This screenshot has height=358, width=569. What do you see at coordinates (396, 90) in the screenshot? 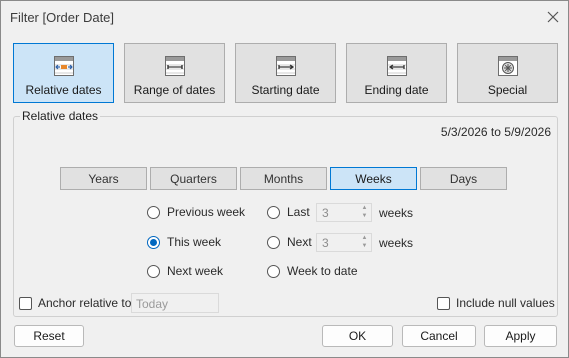
I see `ending-date-label: Ending date` at bounding box center [396, 90].